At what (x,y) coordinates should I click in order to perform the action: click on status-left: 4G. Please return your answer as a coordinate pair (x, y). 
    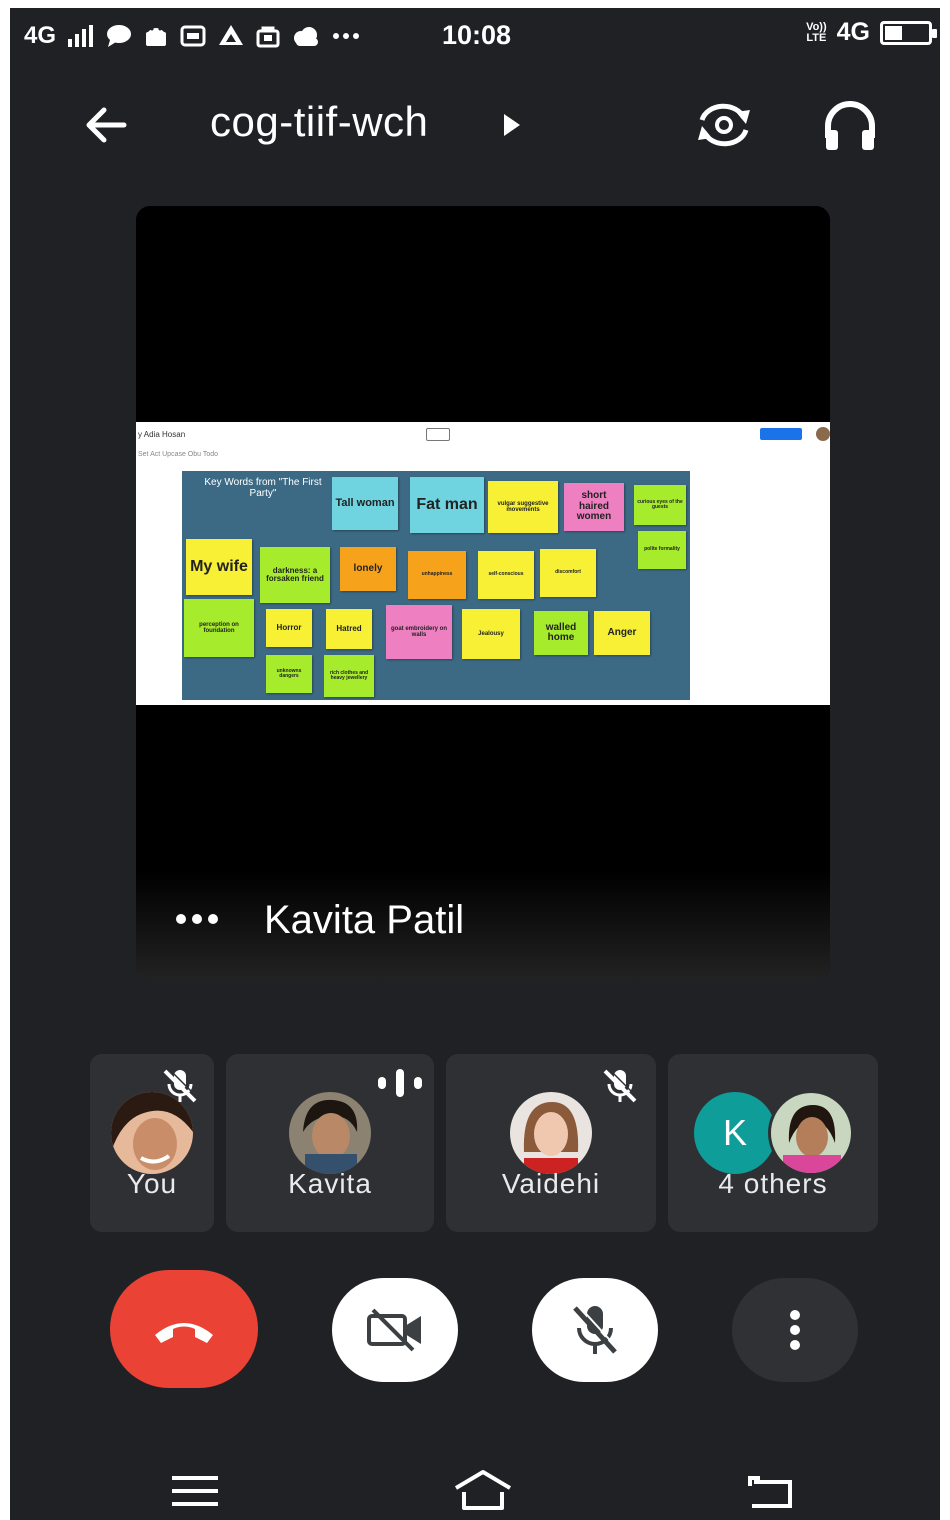
    Looking at the image, I should click on (192, 36).